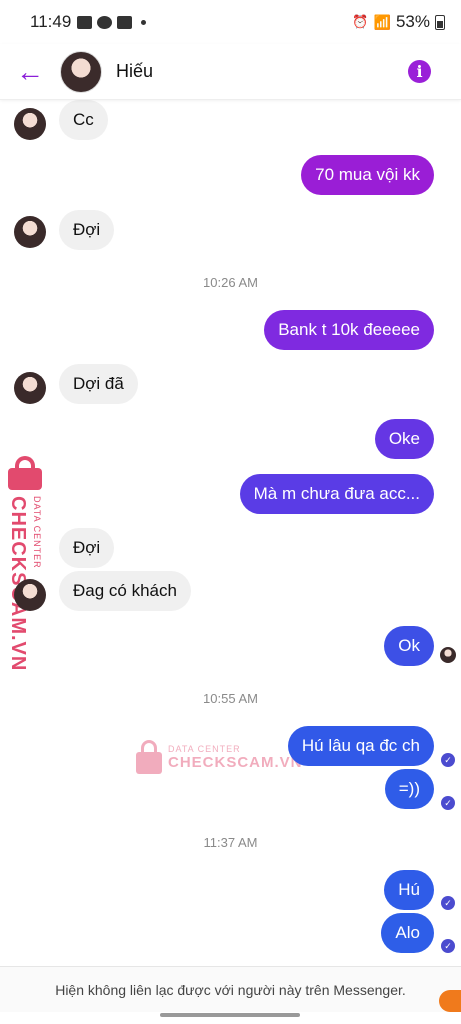  I want to click on message-bubble: Đag có khách, so click(125, 591).